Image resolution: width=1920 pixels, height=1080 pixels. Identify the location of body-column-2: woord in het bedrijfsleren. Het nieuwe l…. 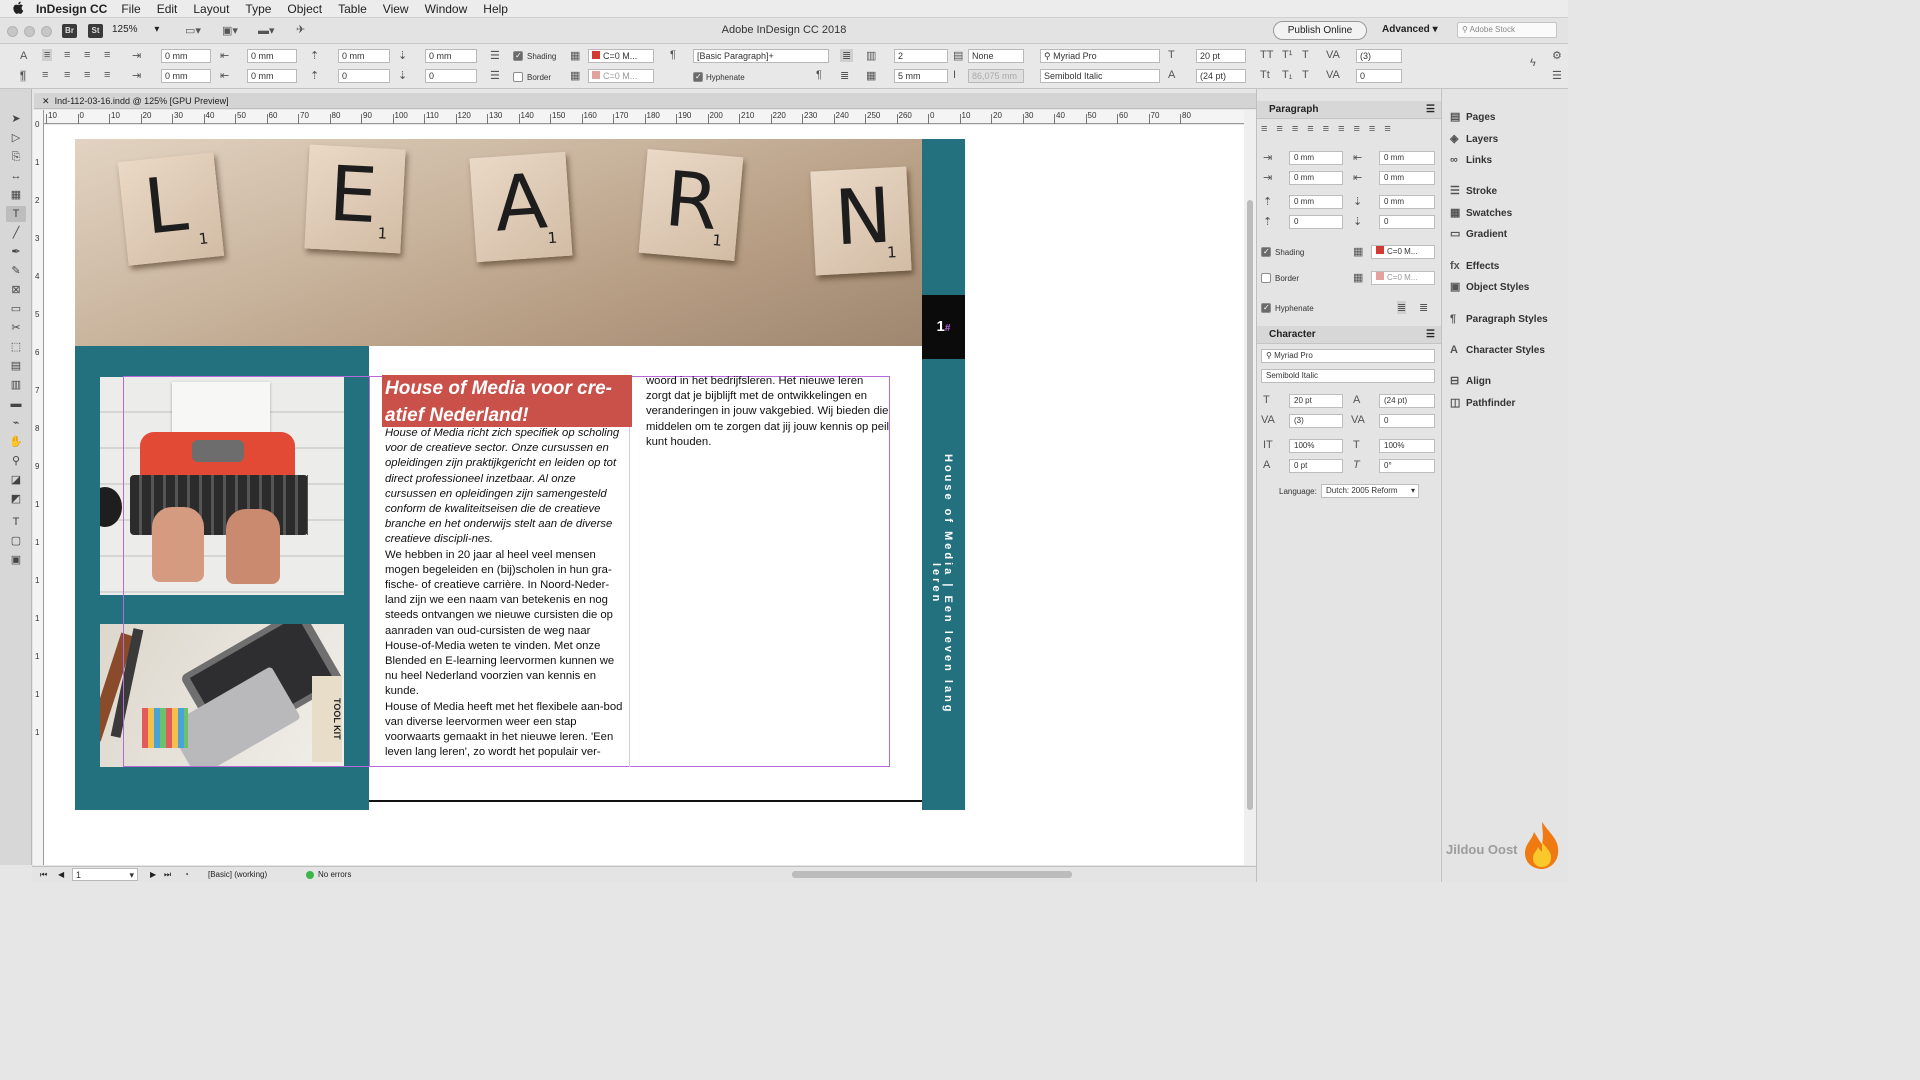
(768, 412).